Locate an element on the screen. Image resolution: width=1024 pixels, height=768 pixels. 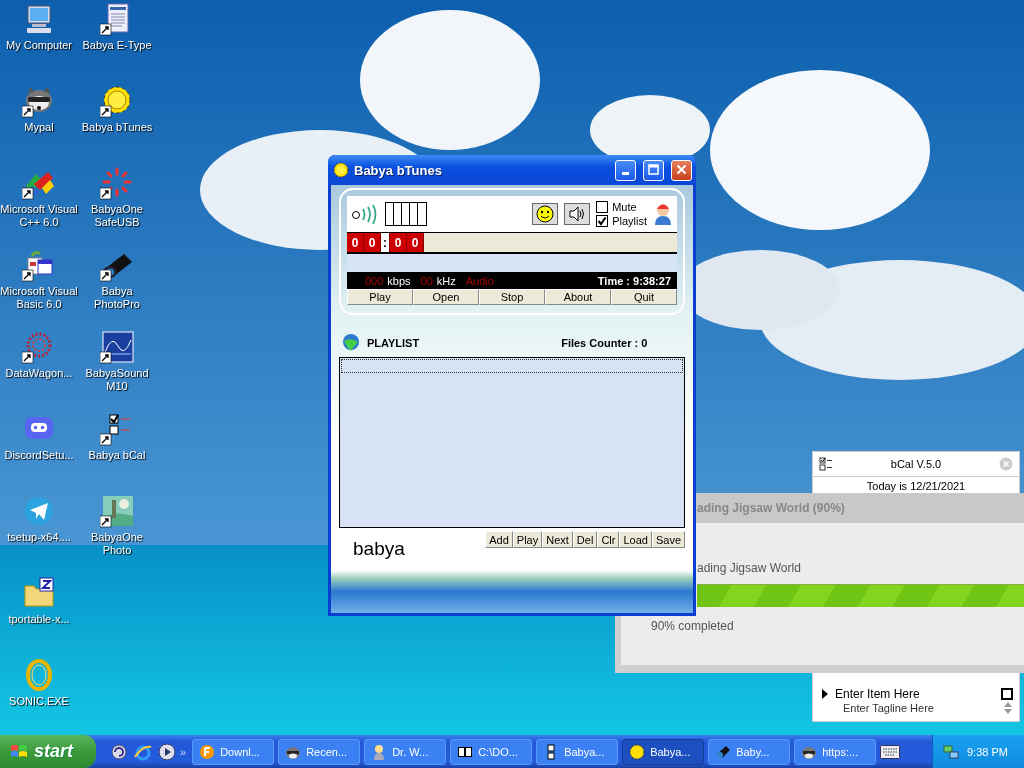
maximize-icon is located at coordinates (653, 169).